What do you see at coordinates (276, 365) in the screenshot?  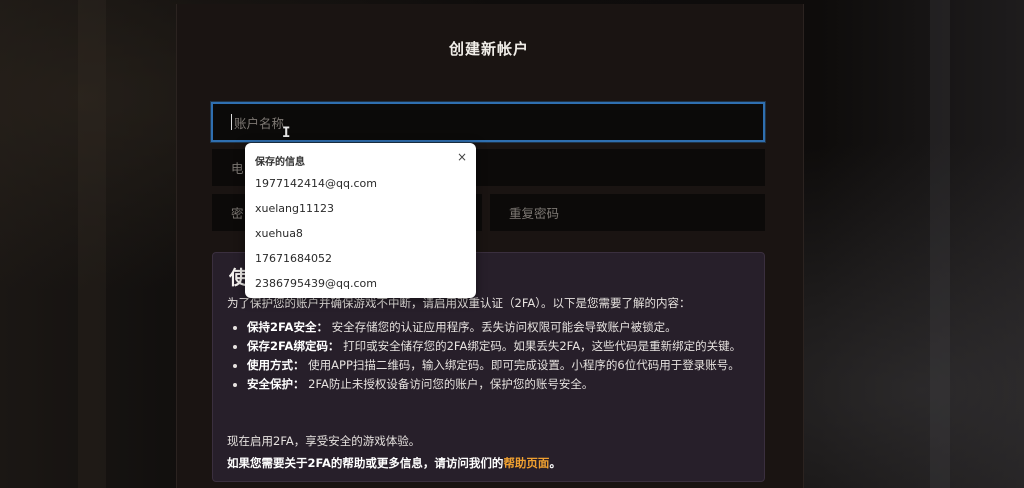 I see `bullet-label: 使用方式：` at bounding box center [276, 365].